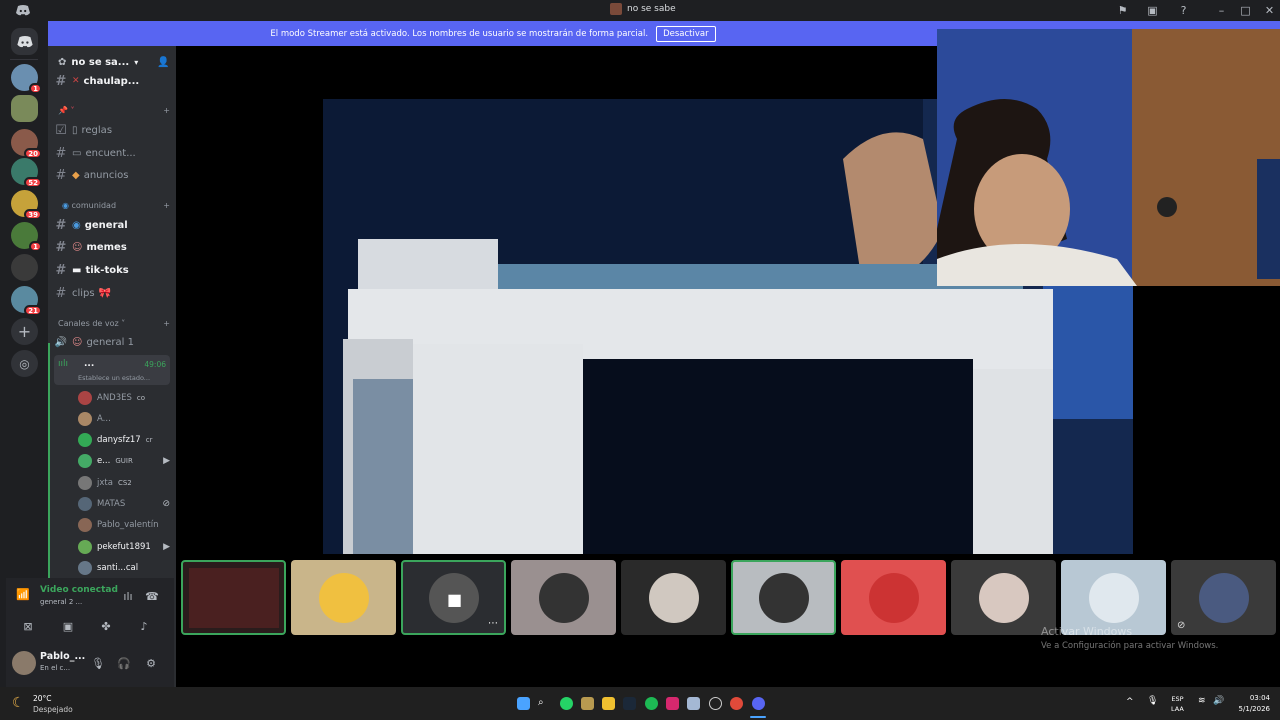 This screenshot has height=720, width=1280. I want to click on help-icon: ?, so click(1183, 10).